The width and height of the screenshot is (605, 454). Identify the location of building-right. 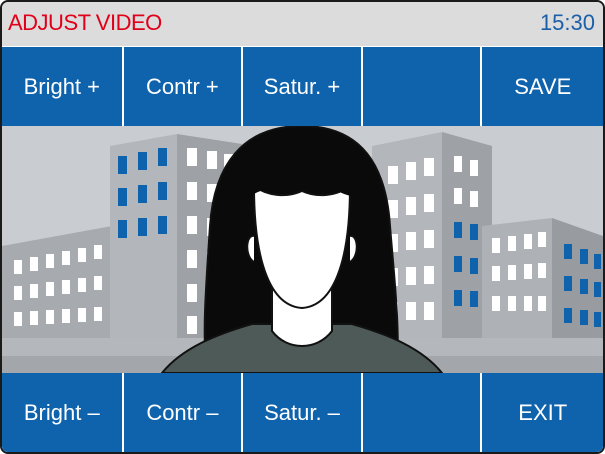
(542, 278).